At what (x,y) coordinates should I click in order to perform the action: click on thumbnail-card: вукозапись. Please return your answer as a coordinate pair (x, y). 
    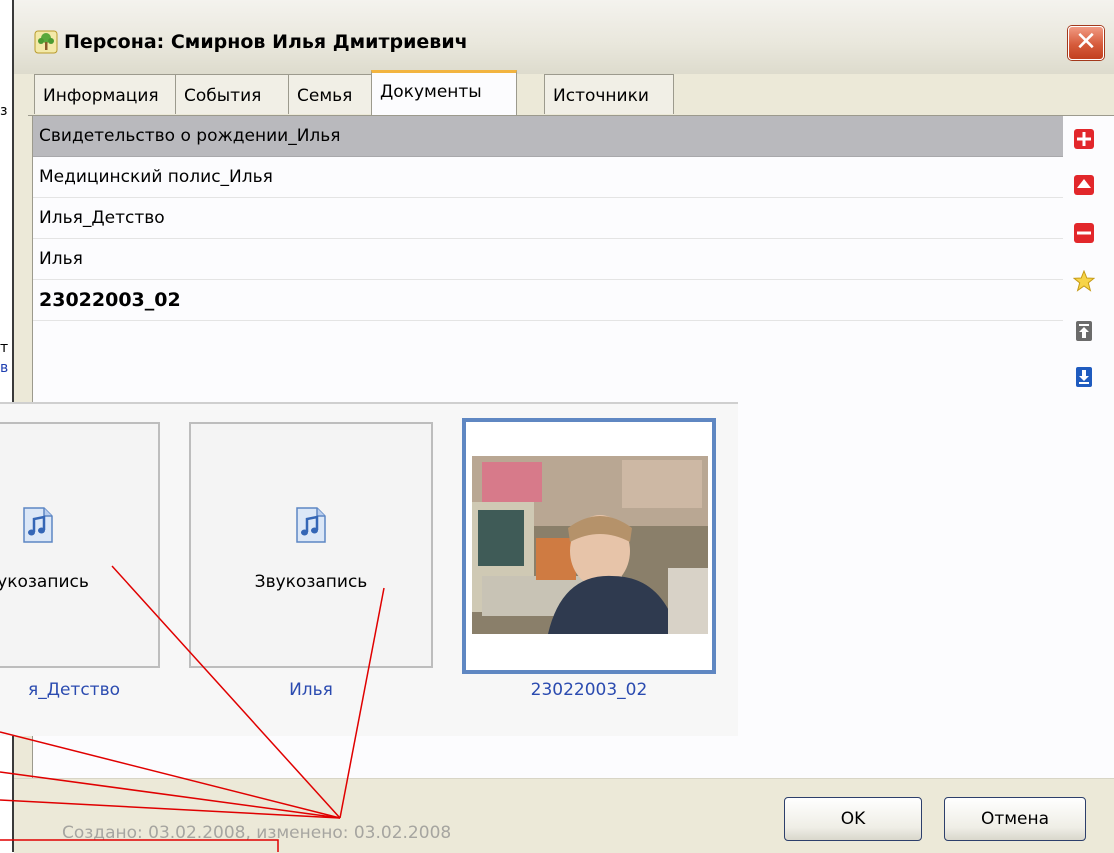
    Looking at the image, I should click on (80, 545).